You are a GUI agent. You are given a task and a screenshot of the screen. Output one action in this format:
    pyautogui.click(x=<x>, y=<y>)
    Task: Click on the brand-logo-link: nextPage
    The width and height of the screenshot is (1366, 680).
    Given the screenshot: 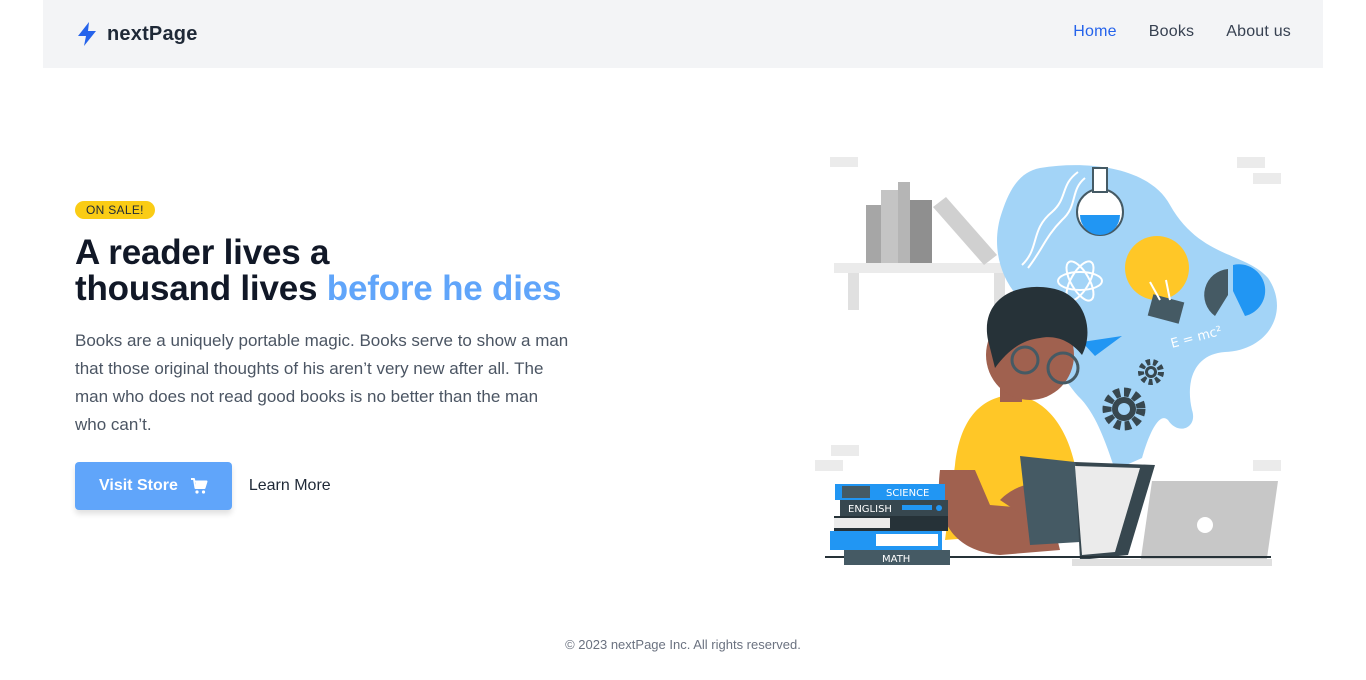 What is the action you would take?
    pyautogui.click(x=136, y=34)
    